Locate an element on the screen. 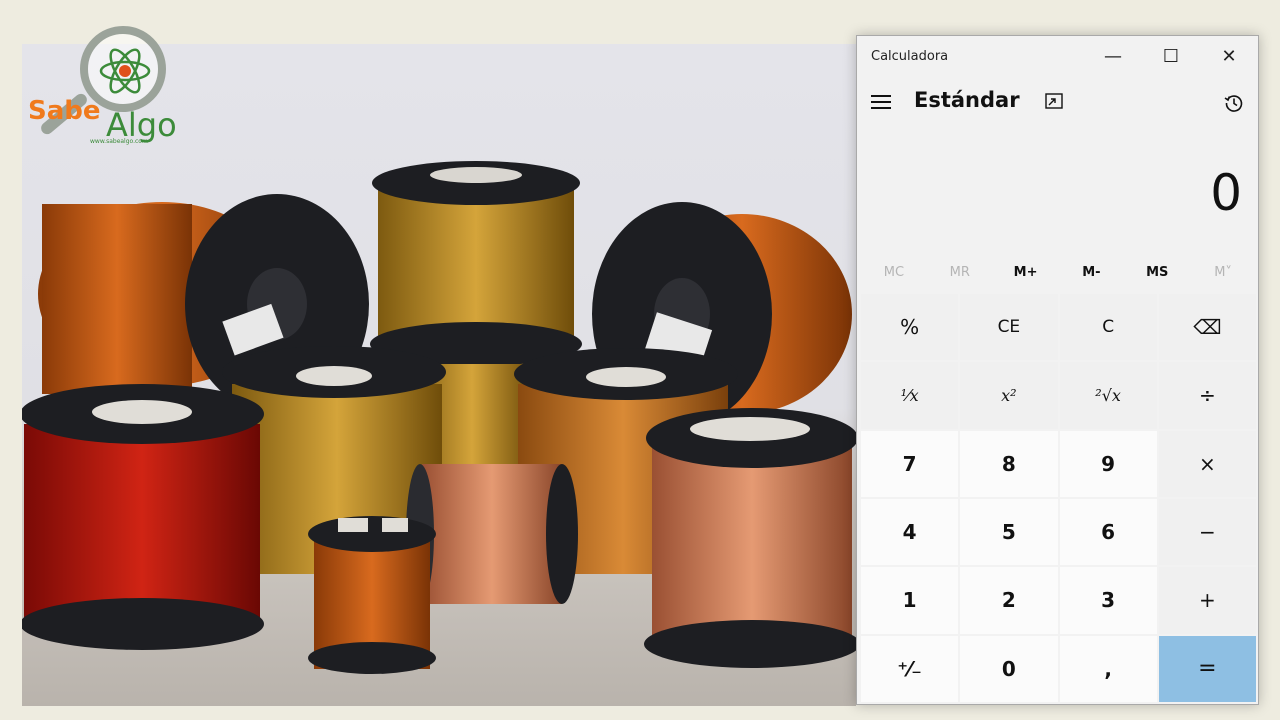 Image resolution: width=1280 pixels, height=720 pixels. maximize-button: ☐ is located at coordinates (1171, 56).